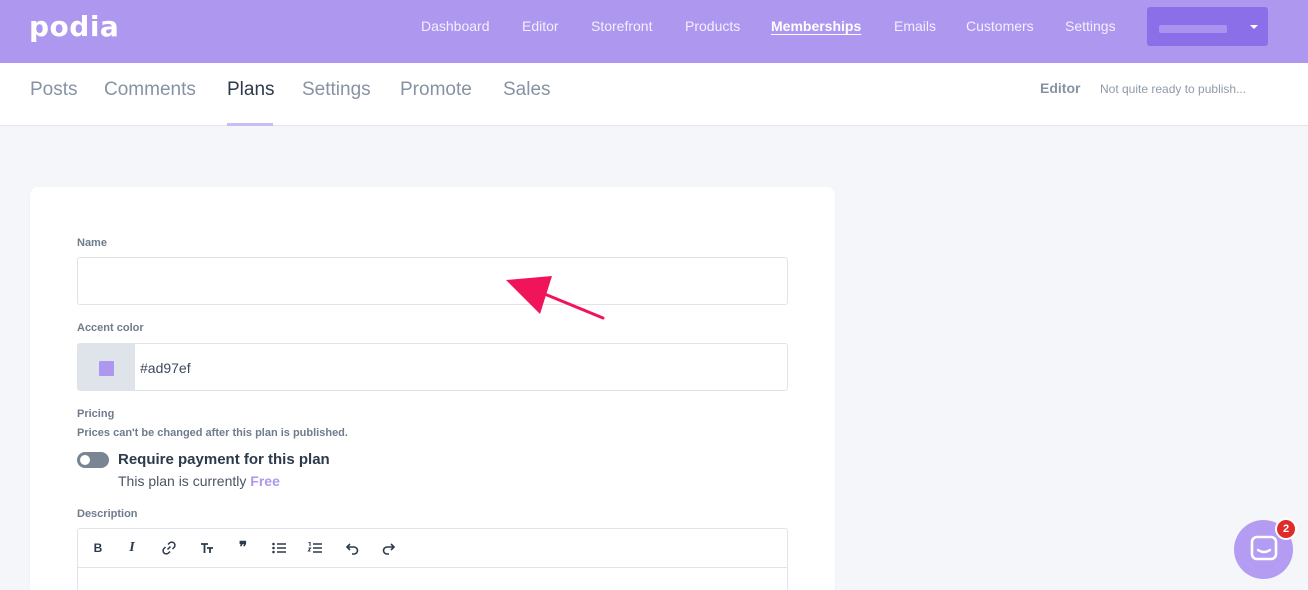 Image resolution: width=1308 pixels, height=590 pixels. Describe the element at coordinates (165, 368) in the screenshot. I see `accent-color-value: #ad97ef` at that location.